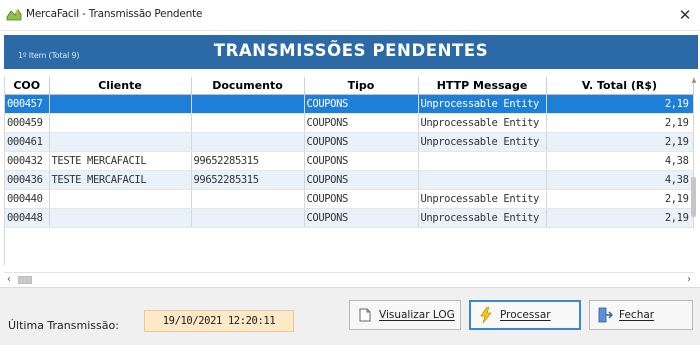 The width and height of the screenshot is (700, 345). I want to click on scroll-left-icon: ‹, so click(9, 279).